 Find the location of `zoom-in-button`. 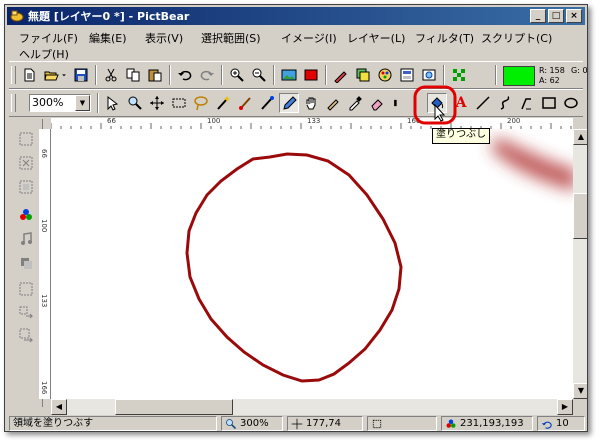

zoom-in-button is located at coordinates (237, 75).